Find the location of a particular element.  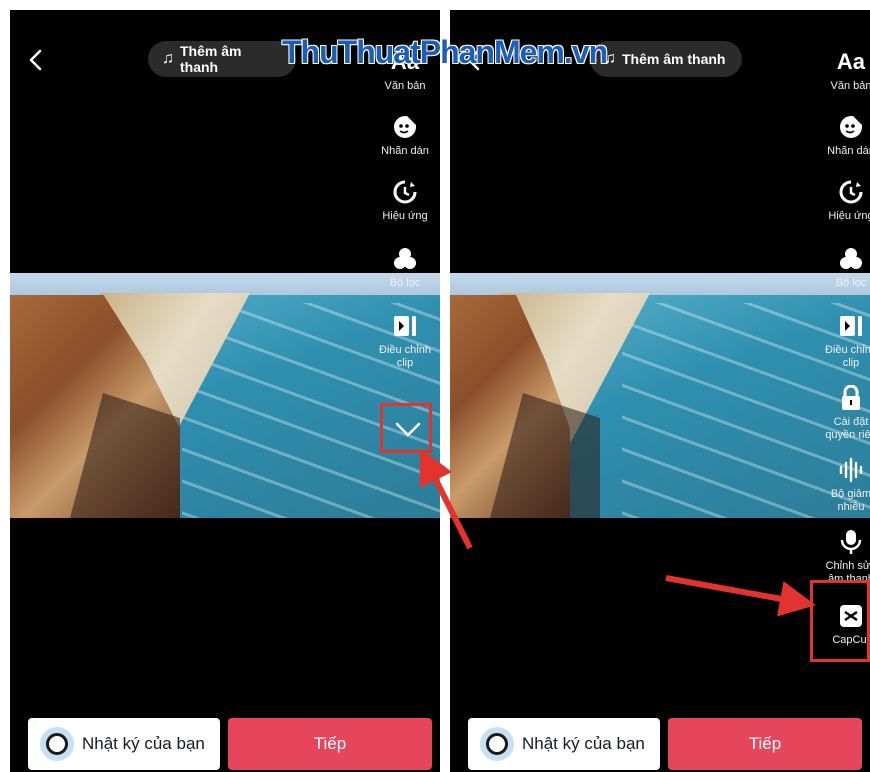

tool-label: Cài đặt quyền riên is located at coordinates (847, 428).